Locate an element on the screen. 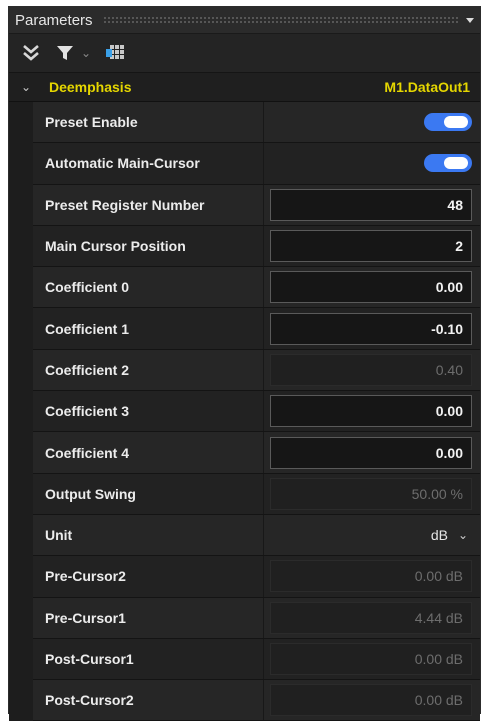 This screenshot has height=721, width=481. param-label: Coefficient 4 is located at coordinates (87, 452).